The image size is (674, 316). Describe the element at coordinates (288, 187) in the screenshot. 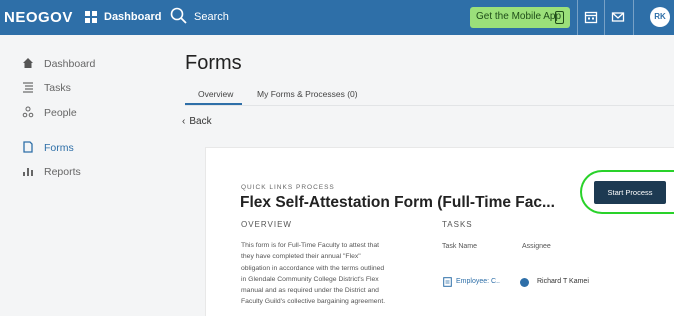

I see `card-kicker: QUICK LINKS PROCESS` at that location.